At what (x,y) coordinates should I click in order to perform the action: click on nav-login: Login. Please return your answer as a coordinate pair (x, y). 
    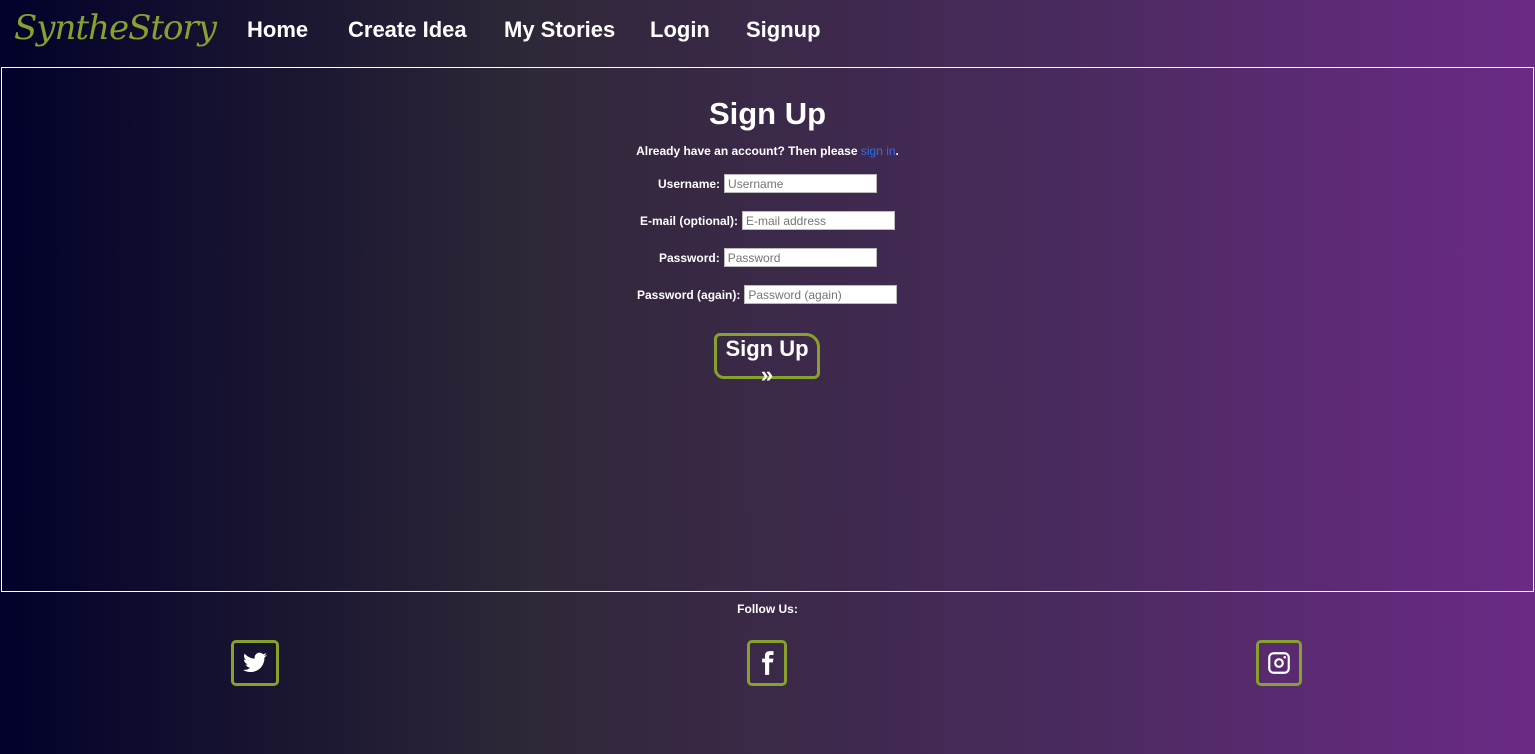
    Looking at the image, I should click on (680, 30).